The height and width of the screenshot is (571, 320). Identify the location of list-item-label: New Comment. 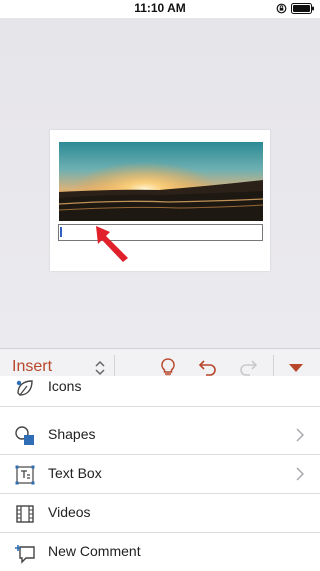
(94, 551).